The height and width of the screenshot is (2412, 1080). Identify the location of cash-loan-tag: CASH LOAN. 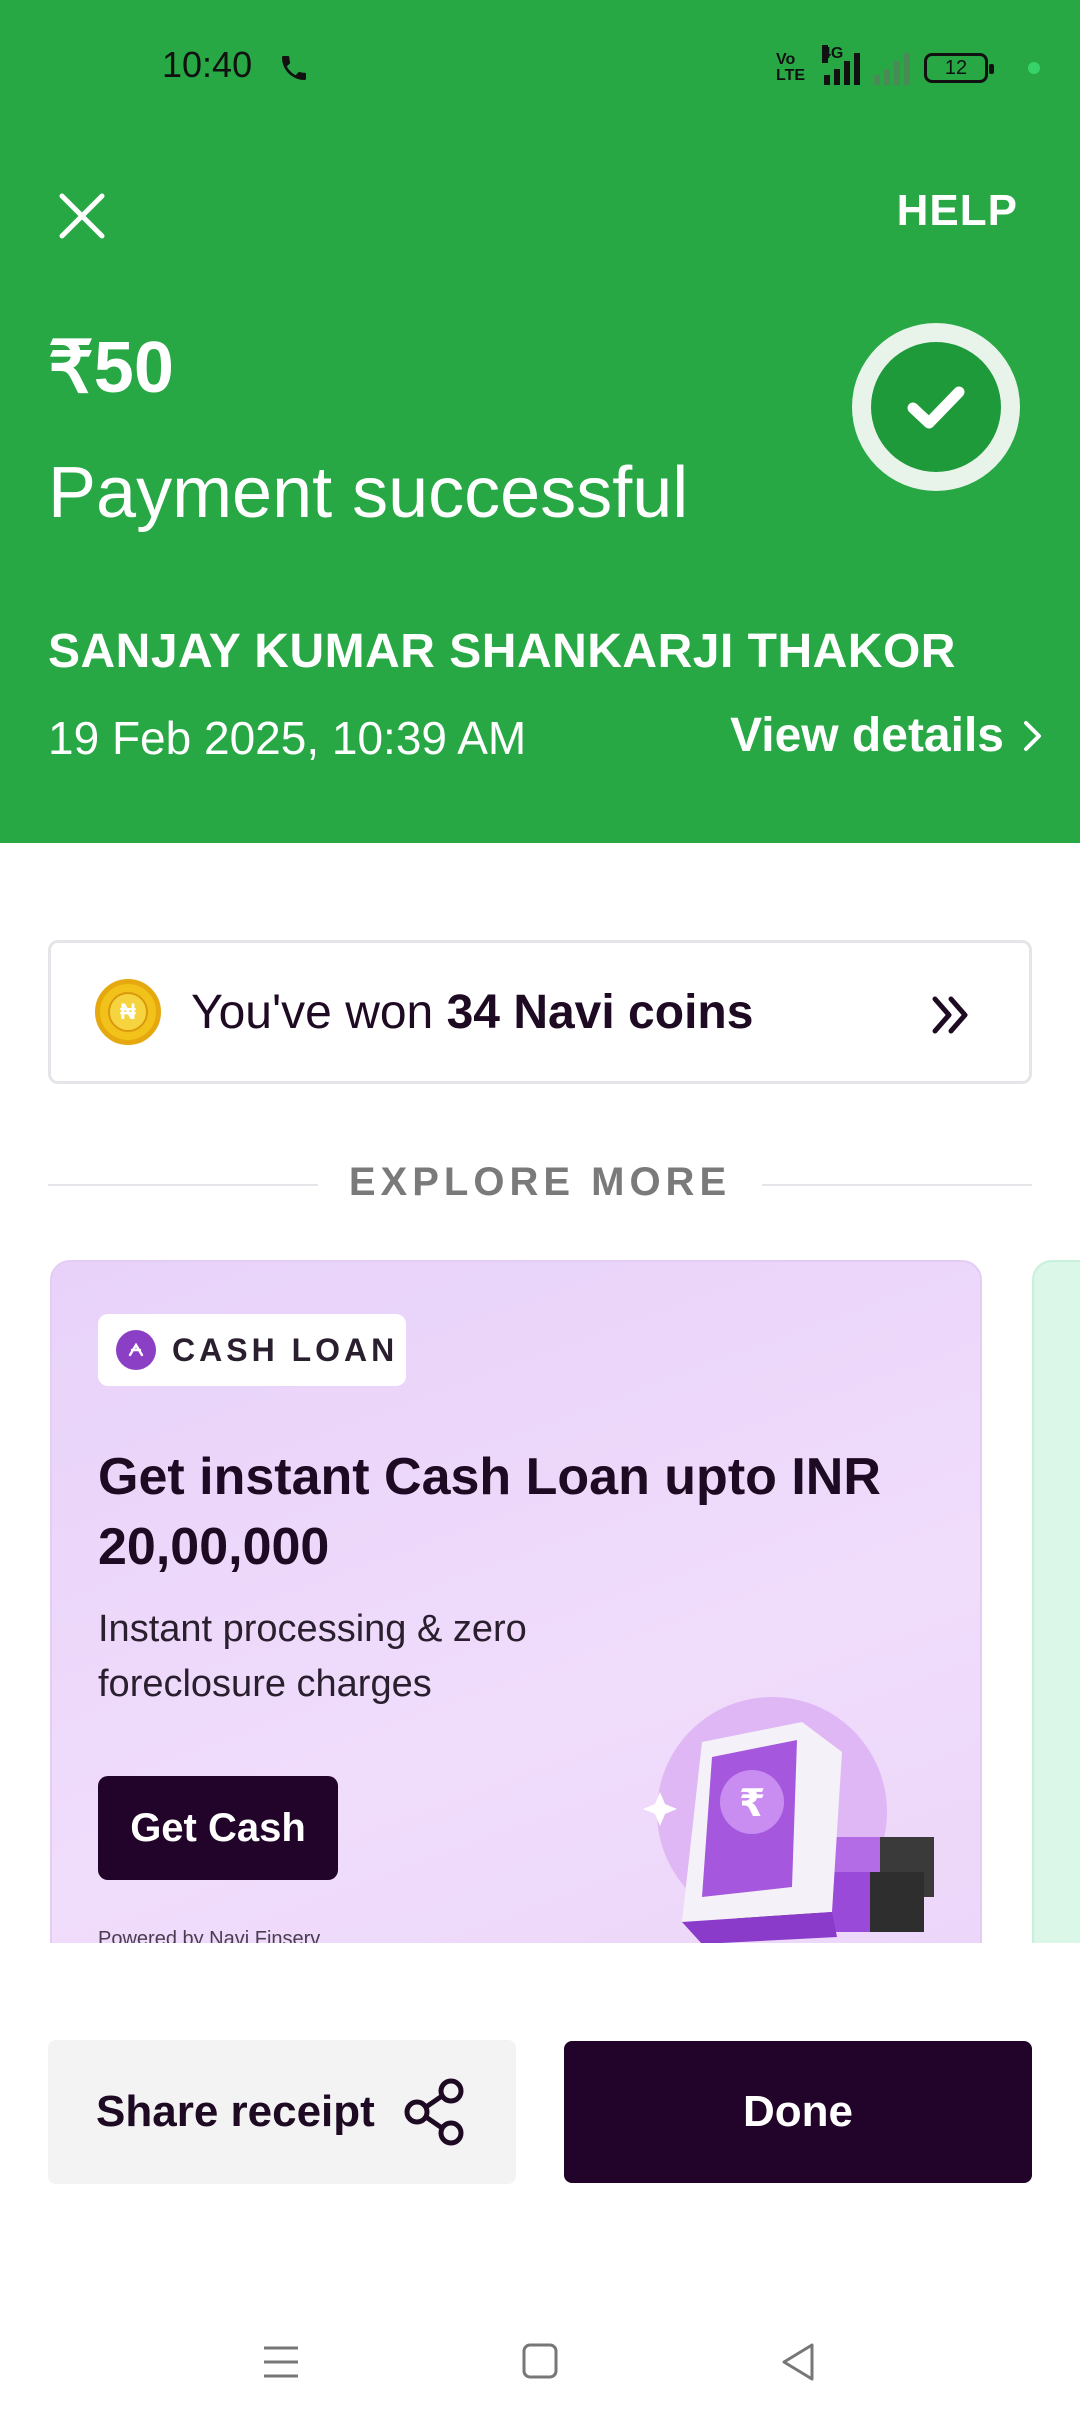
(252, 1350).